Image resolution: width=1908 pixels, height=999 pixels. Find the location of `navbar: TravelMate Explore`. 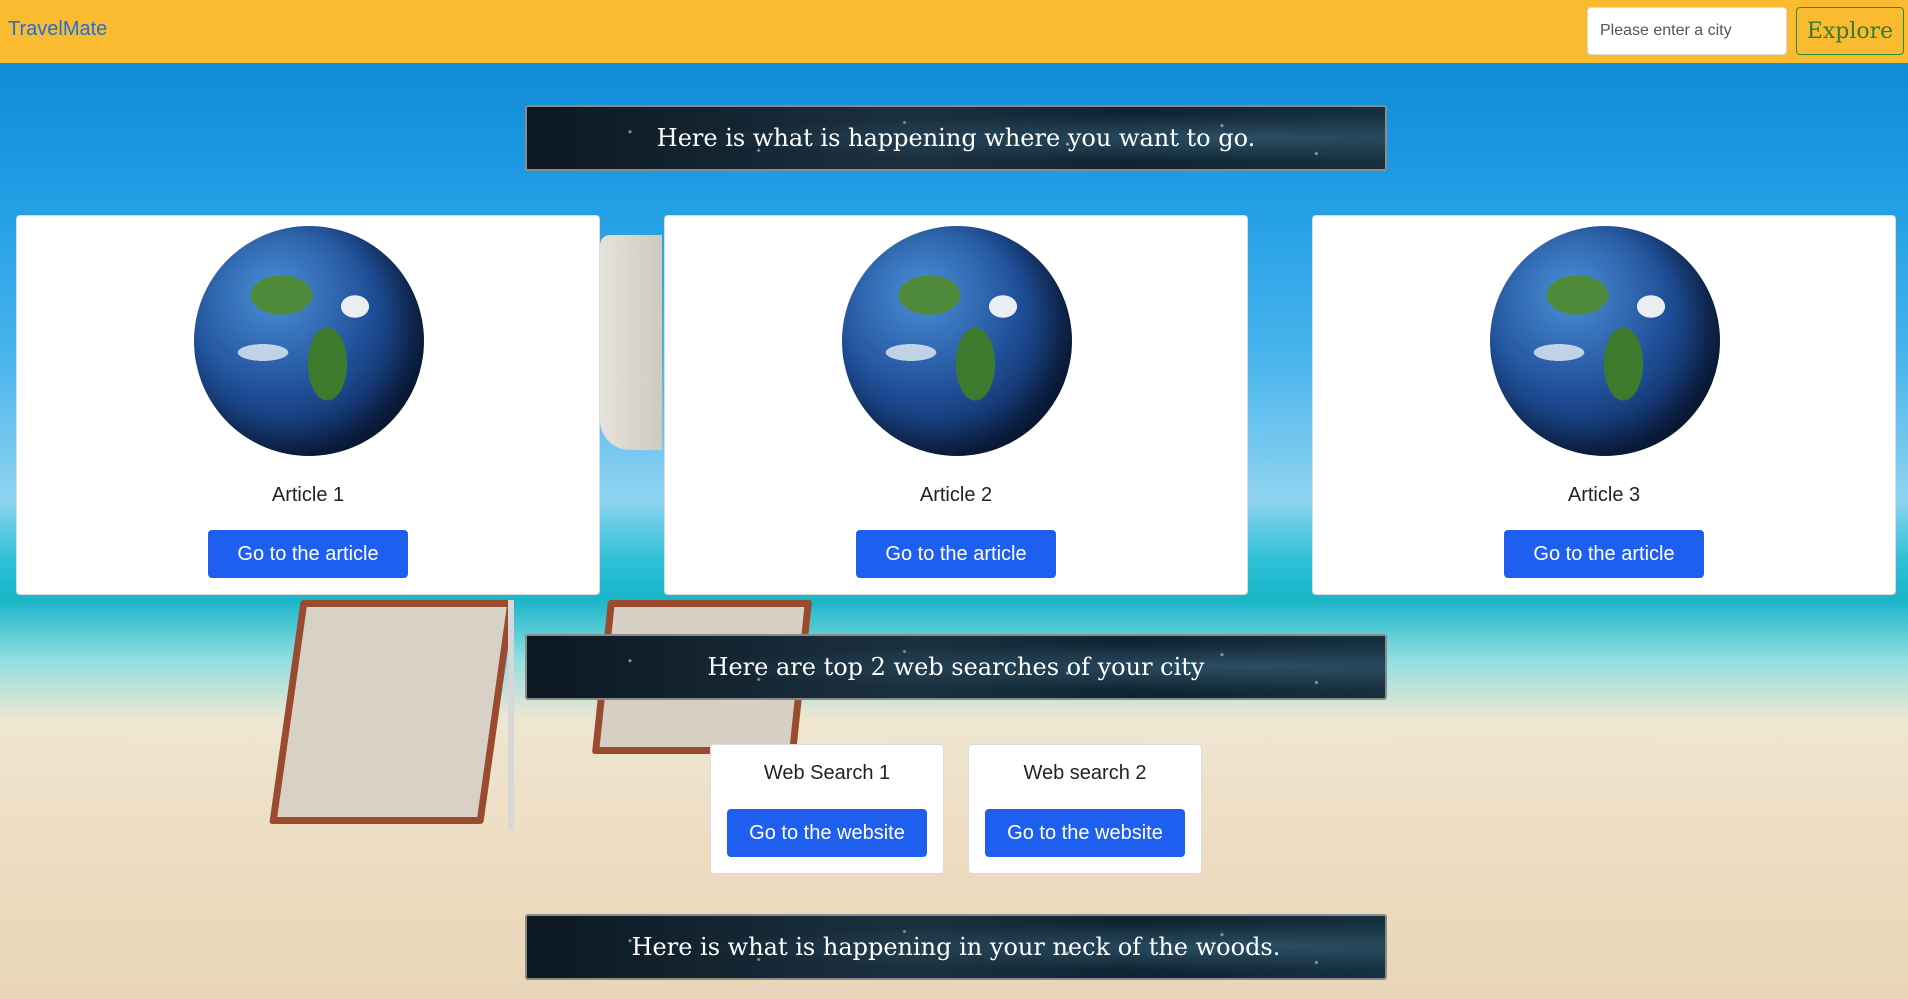

navbar: TravelMate Explore is located at coordinates (954, 31).